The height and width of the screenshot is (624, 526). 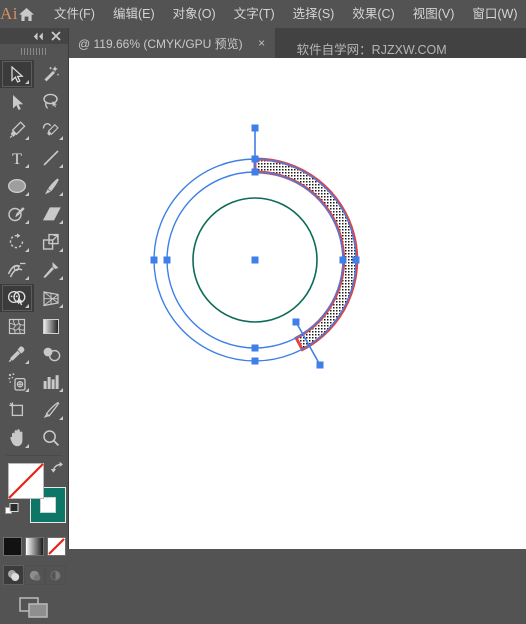 I want to click on document-tab-label: @ 119.66% (CMYK/GPU 预览), so click(x=160, y=43).